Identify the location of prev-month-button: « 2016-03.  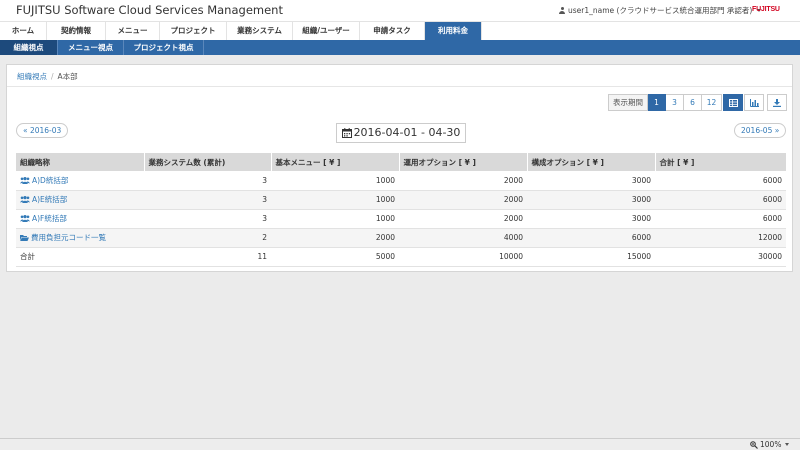
(42, 130).